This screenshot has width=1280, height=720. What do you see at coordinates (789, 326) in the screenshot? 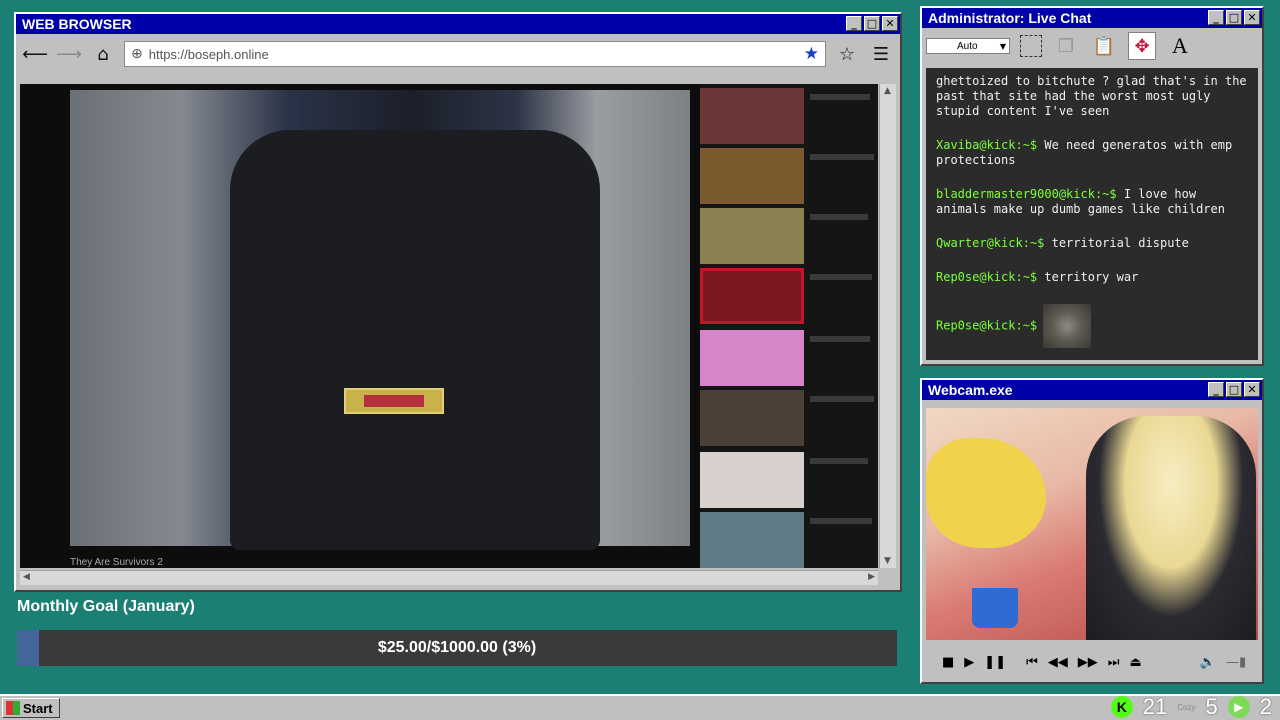
I see `related-videos-sidebar` at bounding box center [789, 326].